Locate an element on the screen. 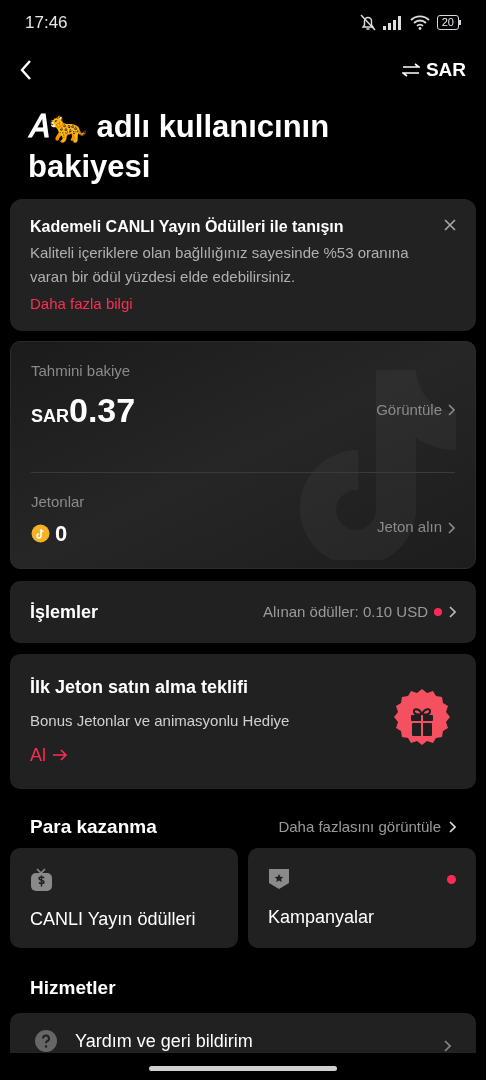 The height and width of the screenshot is (1080, 486). balance-amount: SAR0.37 is located at coordinates (83, 410).